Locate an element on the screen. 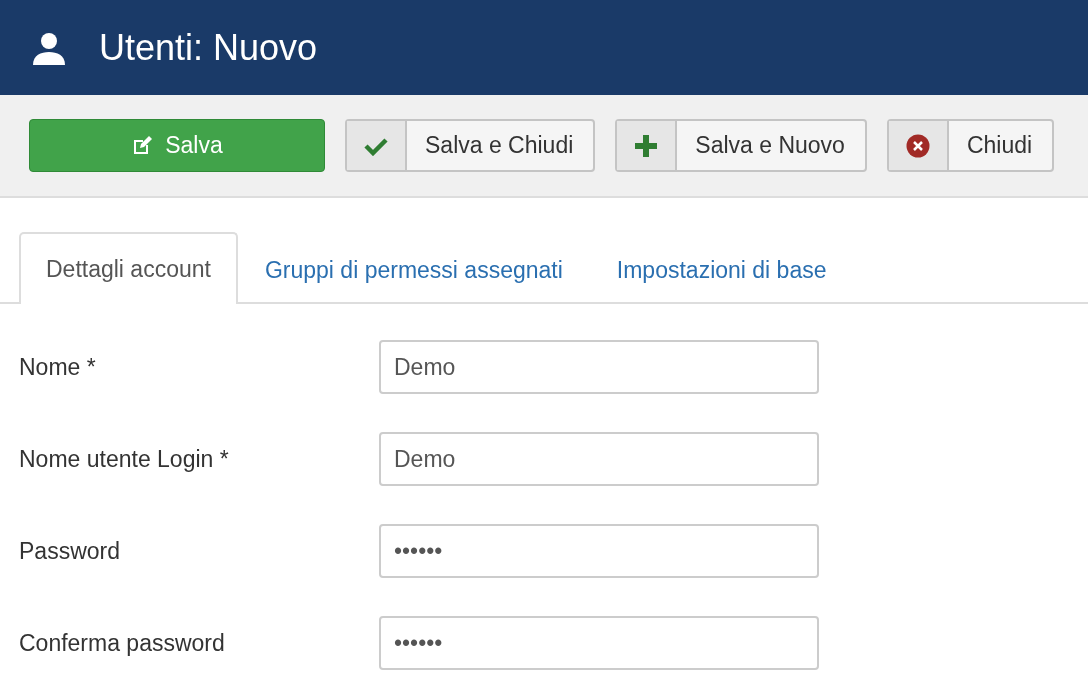  plus-icon is located at coordinates (646, 145).